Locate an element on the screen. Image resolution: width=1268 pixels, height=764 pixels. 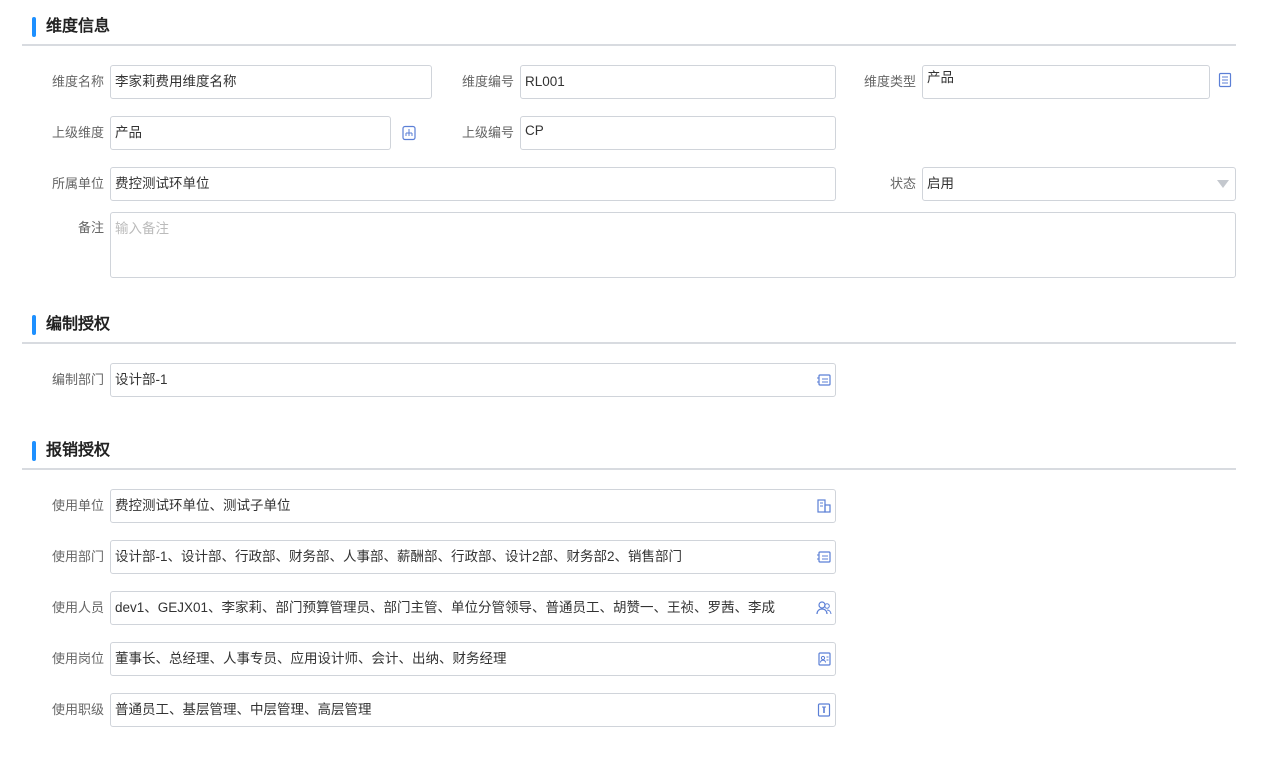
building-icon is located at coordinates (824, 506).